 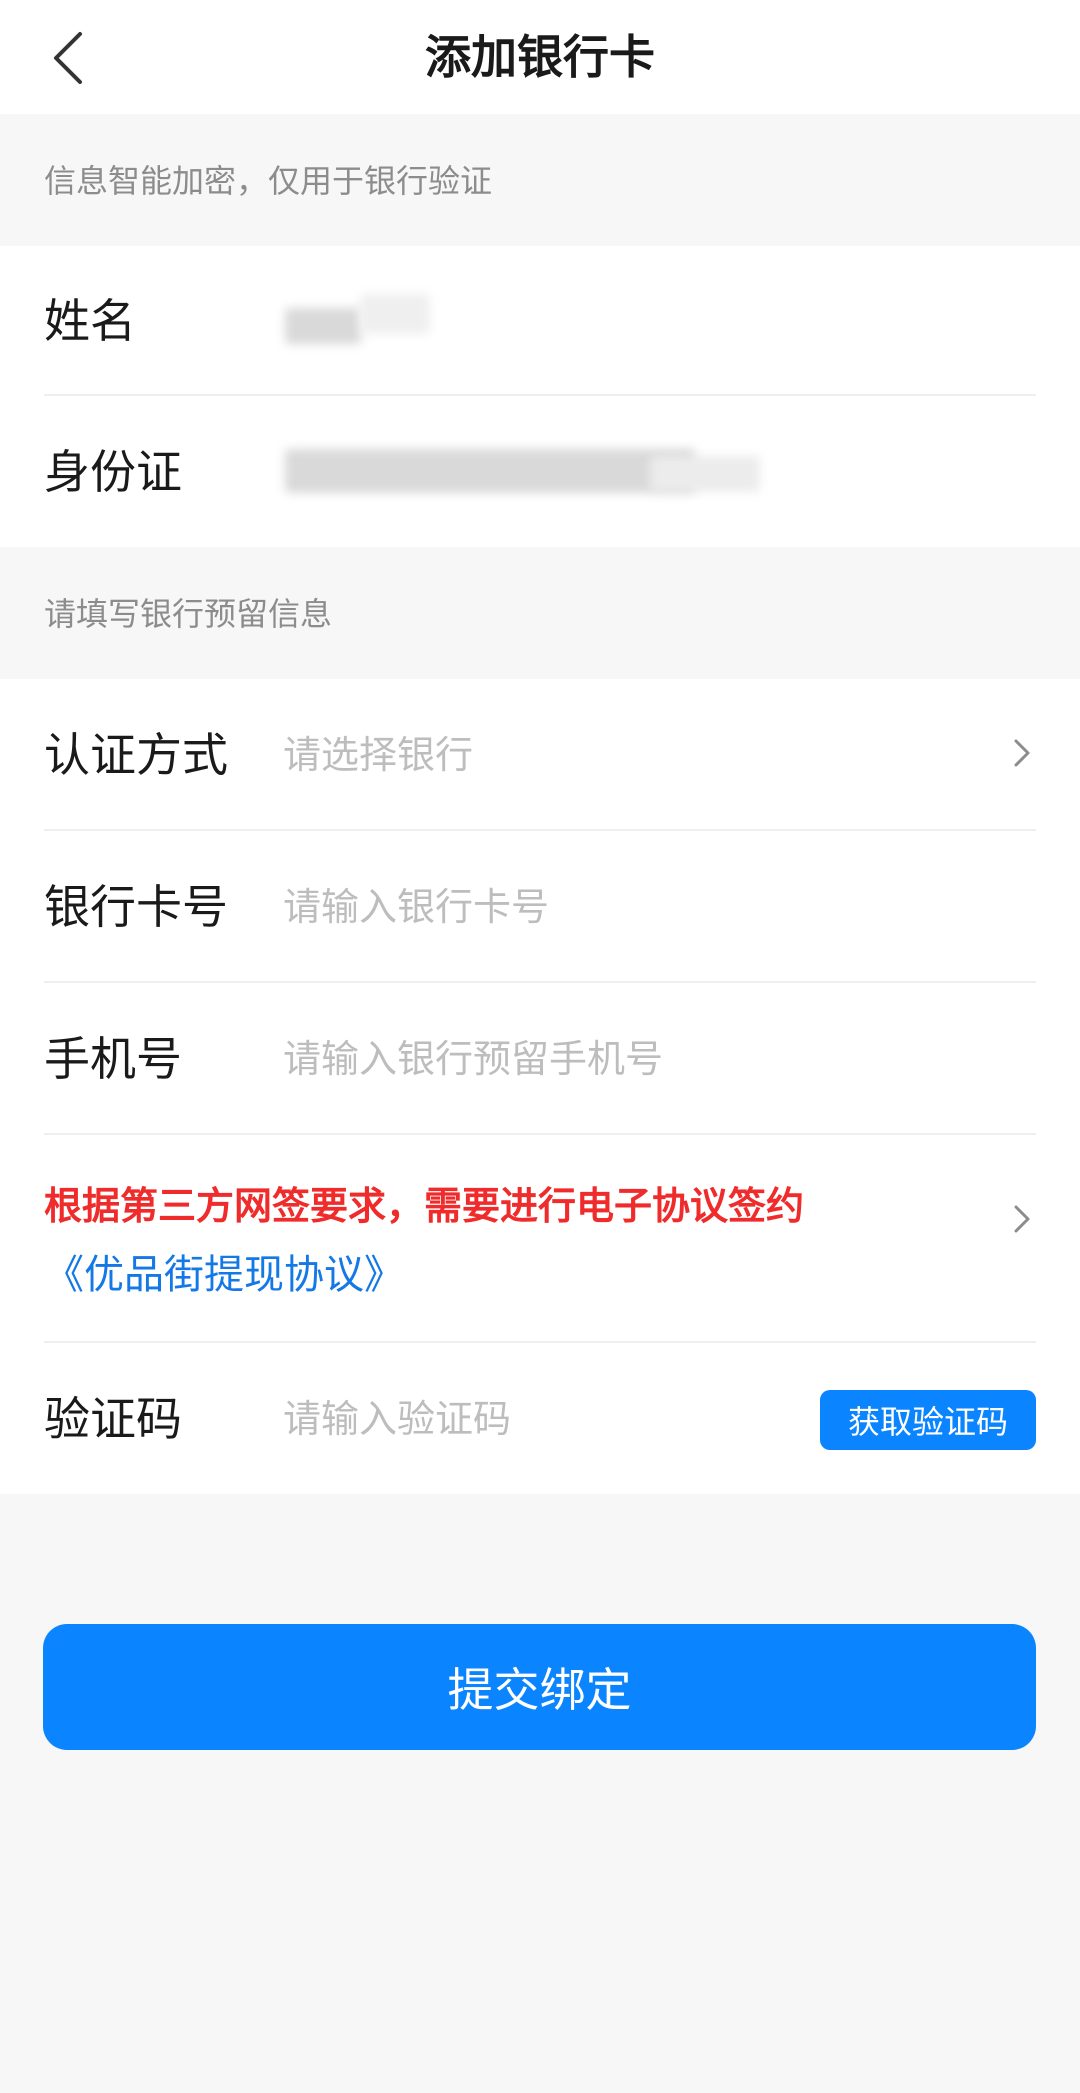 I want to click on submit-button: 提交绑定, so click(x=539, y=1687).